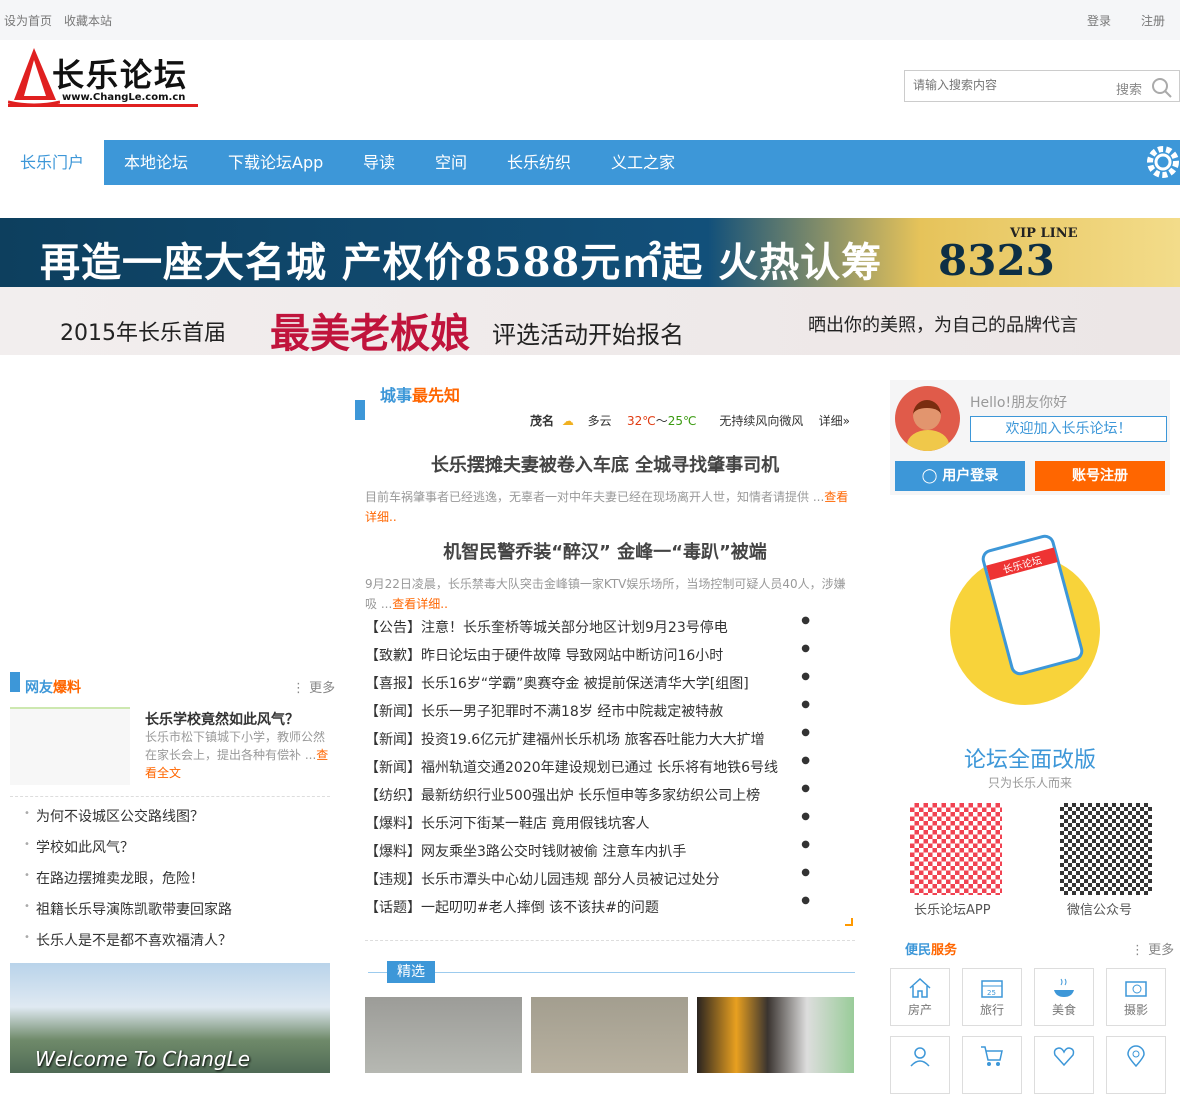 Image resolution: width=1180 pixels, height=1094 pixels. I want to click on nav-guide: 导读, so click(379, 162).